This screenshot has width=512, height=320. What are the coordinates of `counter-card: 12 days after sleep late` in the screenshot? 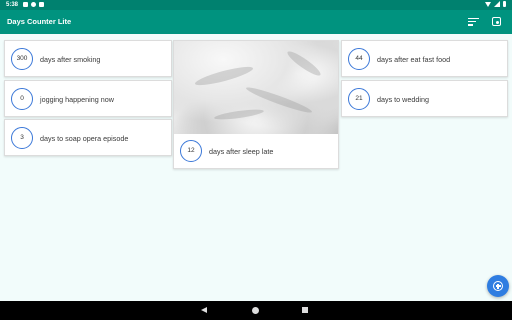 It's located at (256, 104).